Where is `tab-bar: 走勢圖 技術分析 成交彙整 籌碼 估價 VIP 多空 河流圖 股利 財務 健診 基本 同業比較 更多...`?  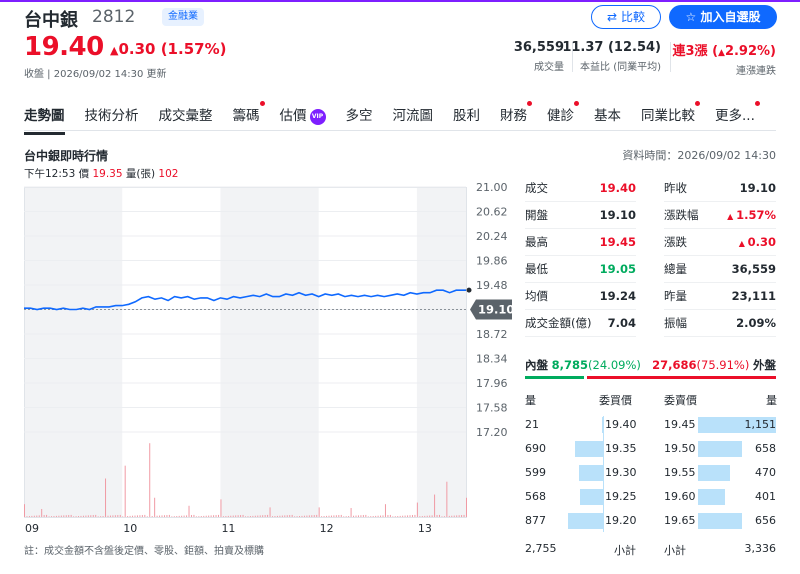
tab-bar: 走勢圖 技術分析 成交彙整 籌碼 估價 VIP 多空 河流圖 股利 財務 健診 基本 同業比較 更多... is located at coordinates (399, 118).